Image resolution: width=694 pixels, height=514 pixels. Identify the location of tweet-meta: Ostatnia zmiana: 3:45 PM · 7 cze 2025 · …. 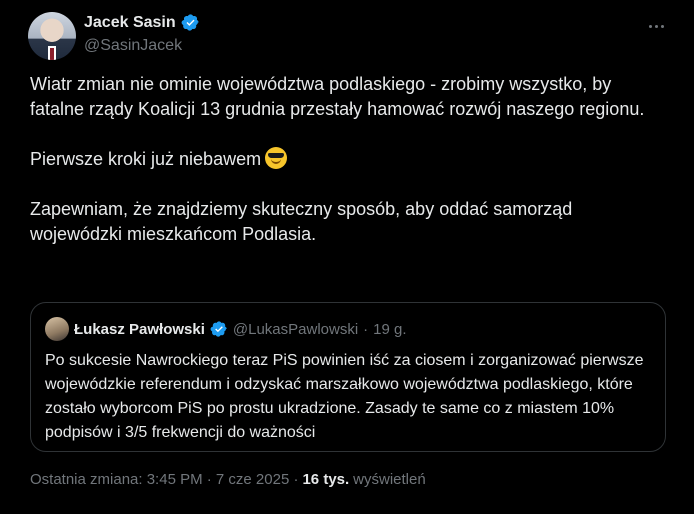
(228, 479).